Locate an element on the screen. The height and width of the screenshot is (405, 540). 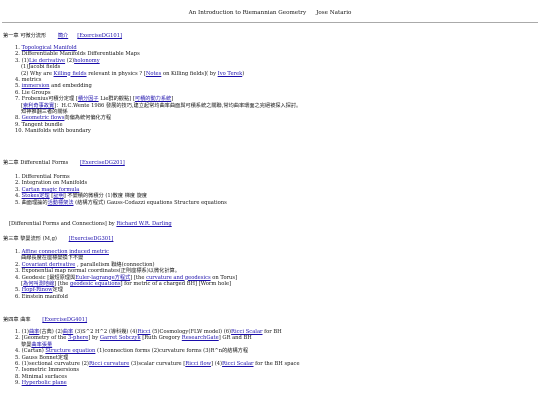
topic-link: 活動標架法 is located at coordinates (61, 203).